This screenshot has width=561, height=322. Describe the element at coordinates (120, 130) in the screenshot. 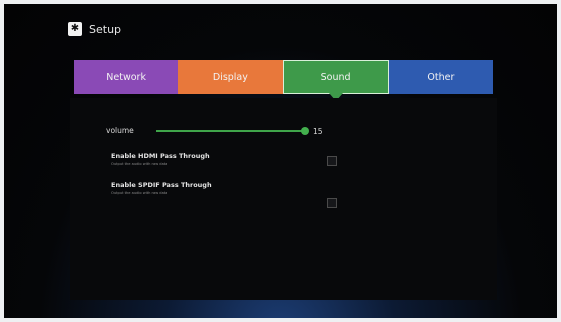

I see `volume-label: volume` at that location.